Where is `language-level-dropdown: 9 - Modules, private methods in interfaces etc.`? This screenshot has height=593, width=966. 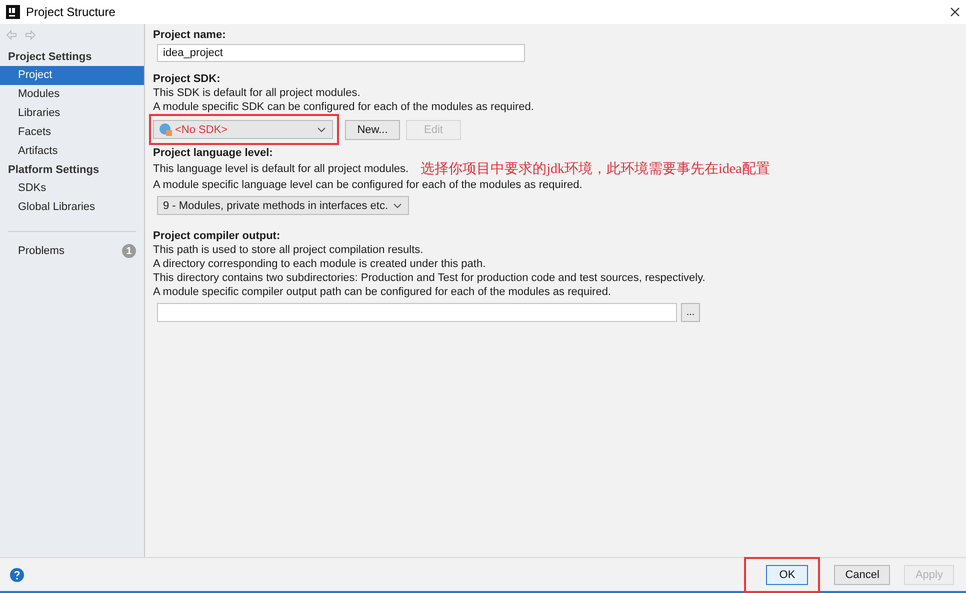
language-level-dropdown: 9 - Modules, private methods in interfaces etc. is located at coordinates (283, 205).